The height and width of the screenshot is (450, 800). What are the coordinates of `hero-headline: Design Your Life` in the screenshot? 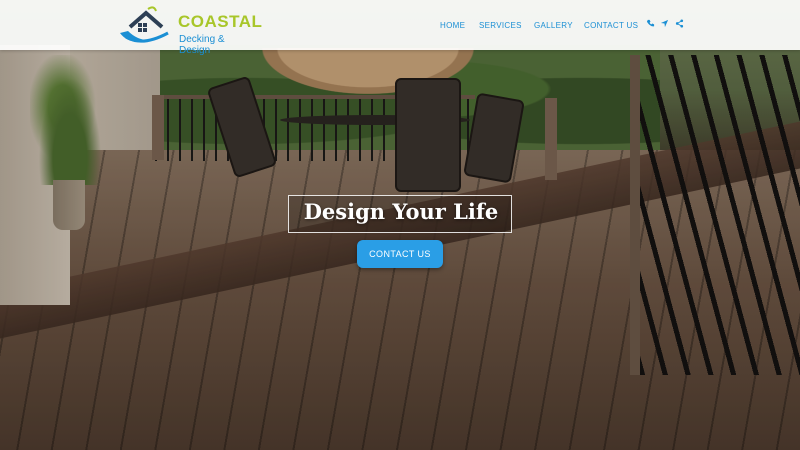 It's located at (401, 211).